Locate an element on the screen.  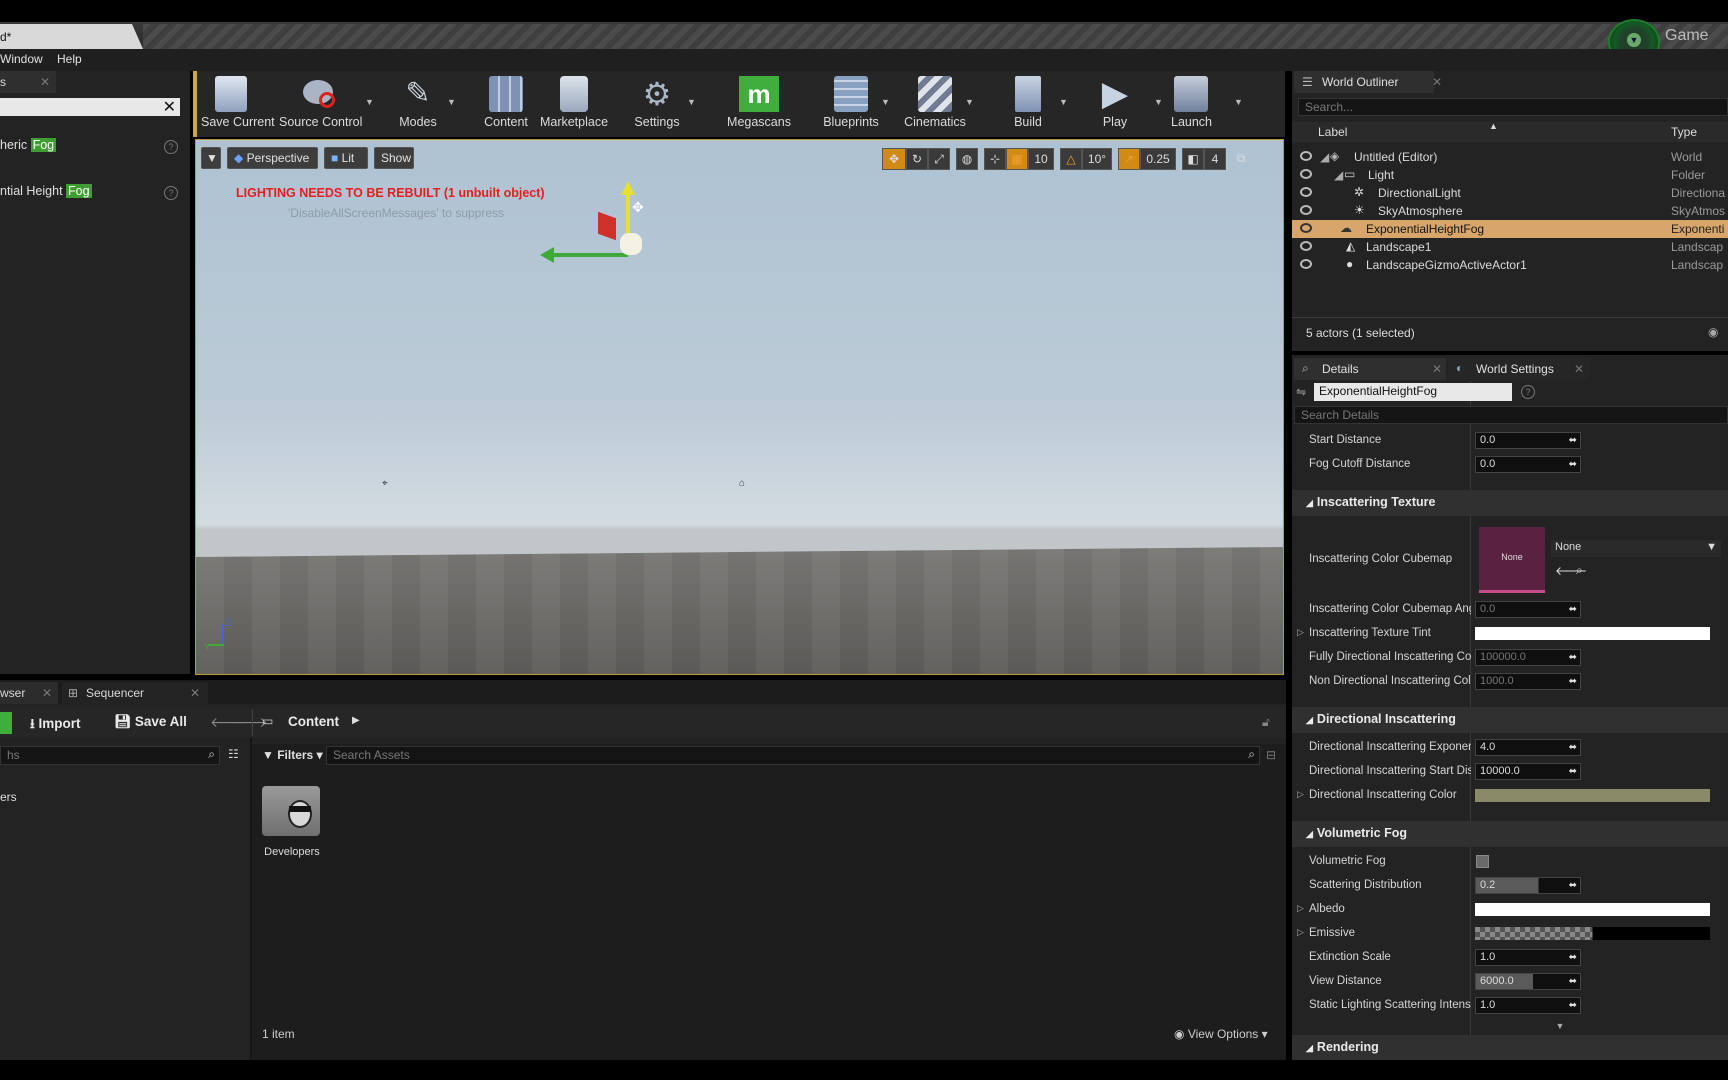
rotate-mode-icon: ↻ is located at coordinates (917, 159).